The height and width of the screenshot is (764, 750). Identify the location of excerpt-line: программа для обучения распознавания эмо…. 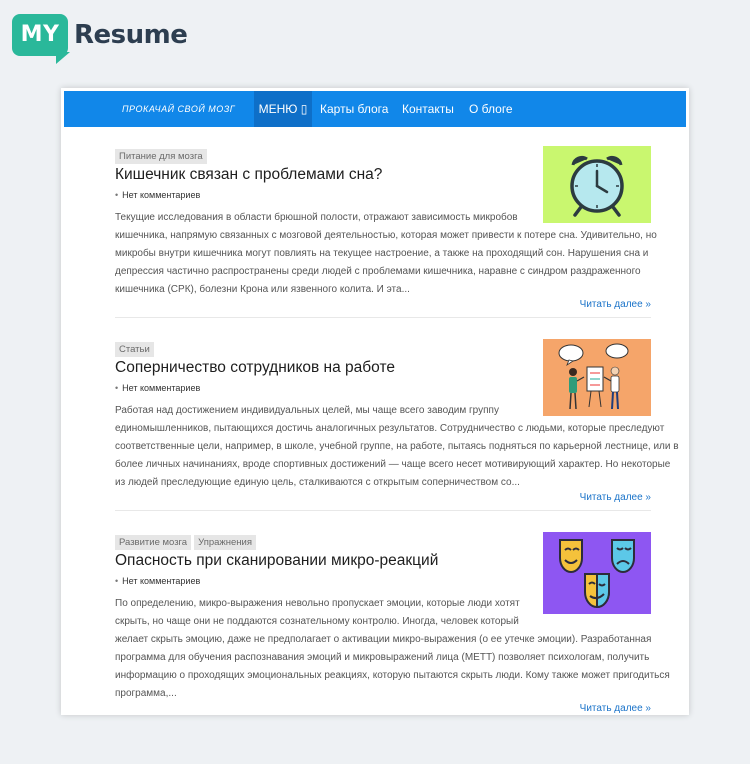
(382, 657).